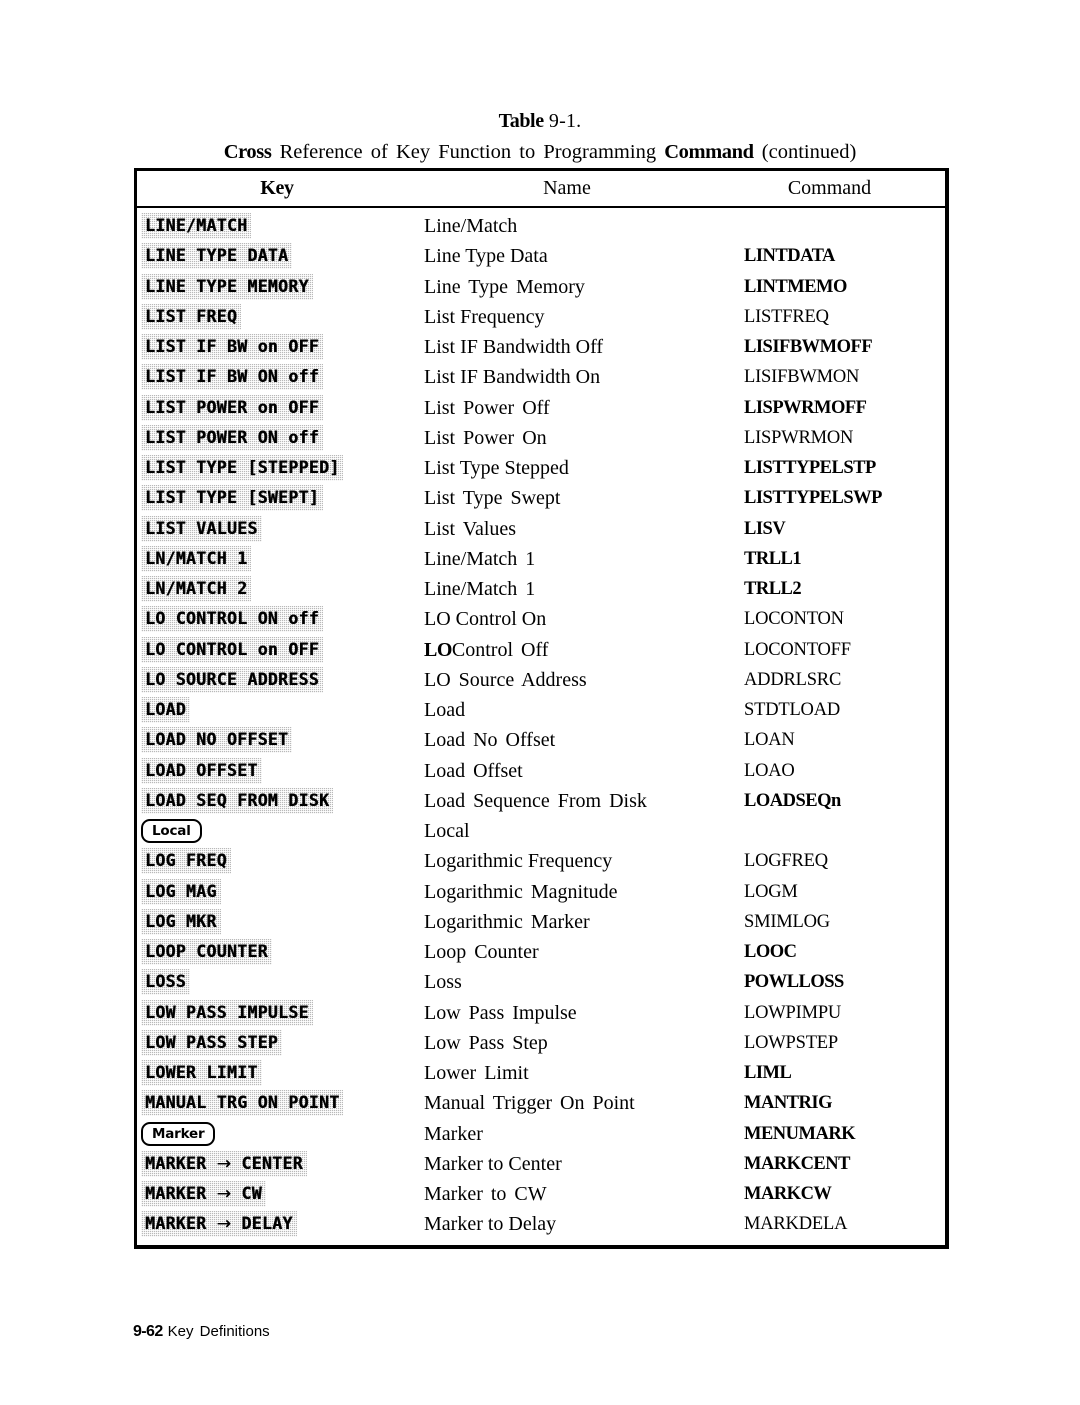 This screenshot has width=1080, height=1405. I want to click on name-cell: List IF Bandwidth On, so click(512, 377).